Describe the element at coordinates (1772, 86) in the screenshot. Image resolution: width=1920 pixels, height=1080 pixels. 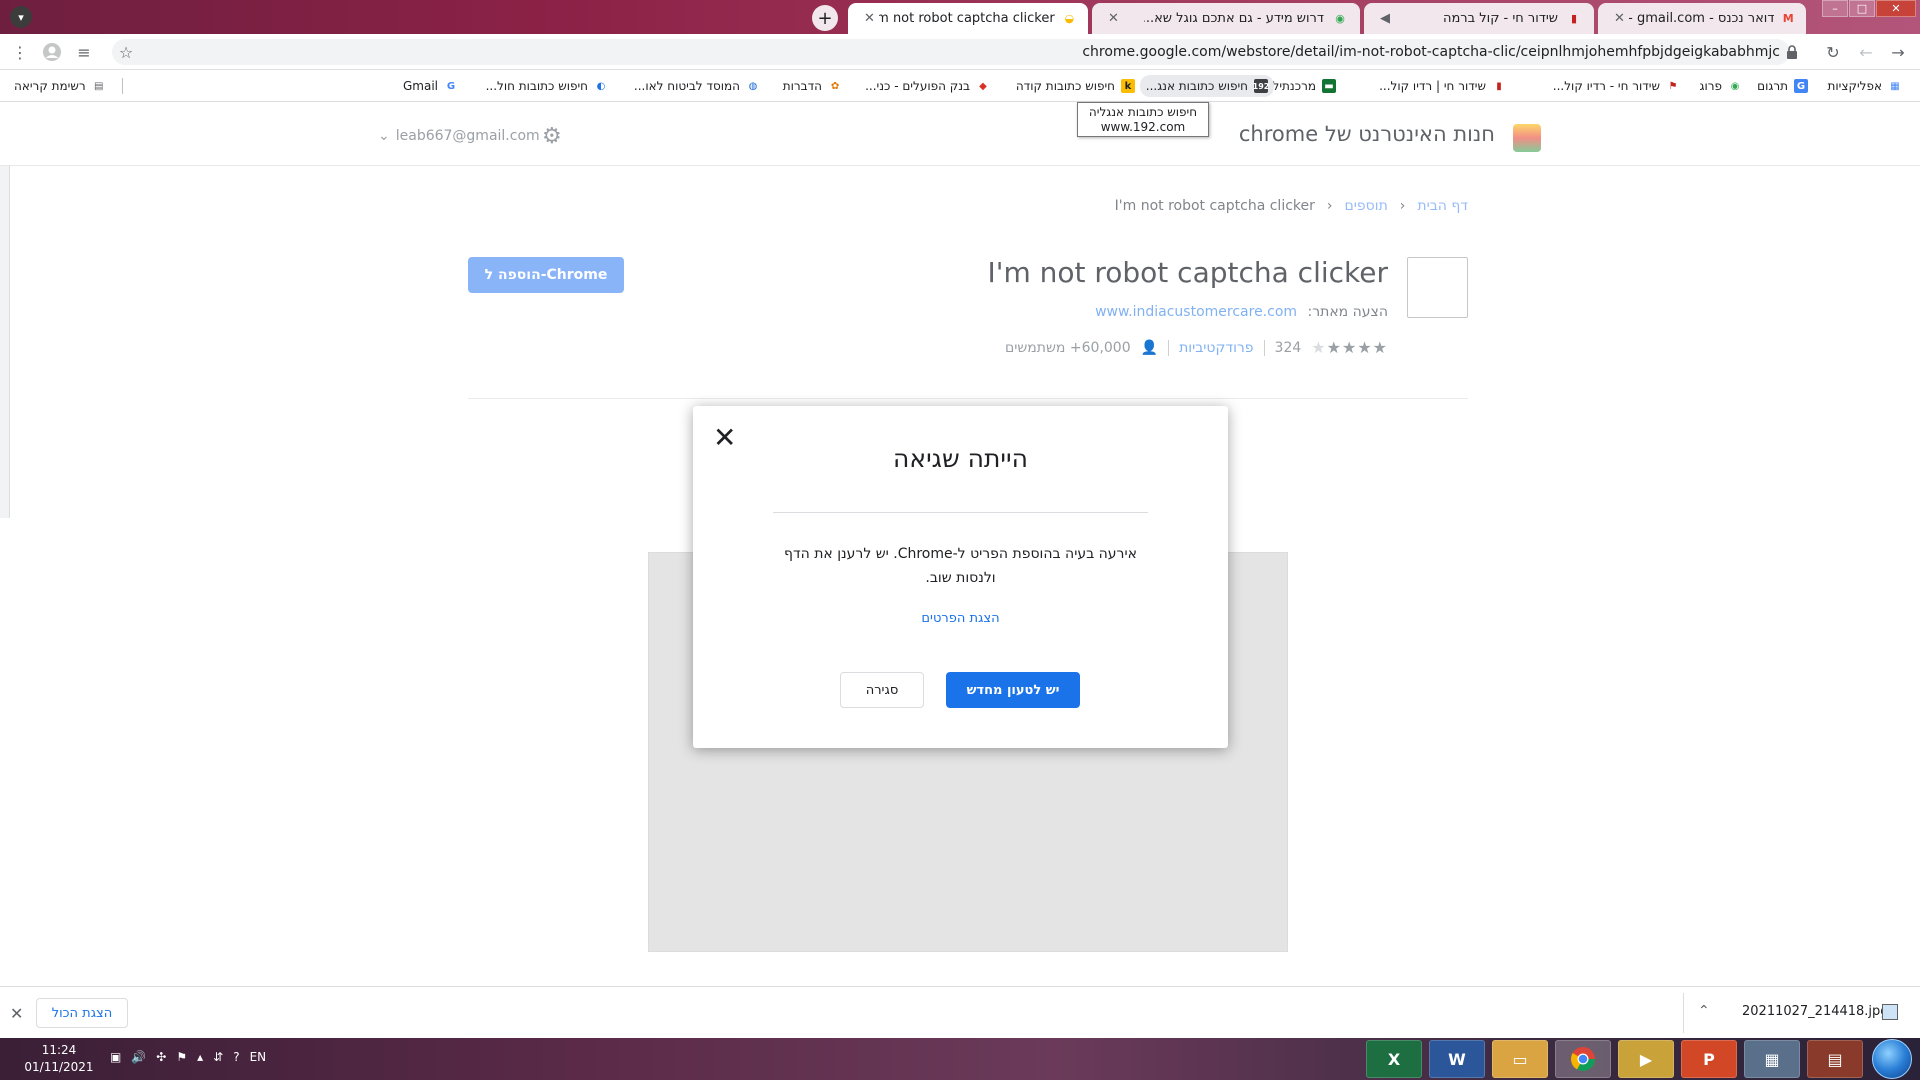
I see `bookmark-label: תרגום` at that location.